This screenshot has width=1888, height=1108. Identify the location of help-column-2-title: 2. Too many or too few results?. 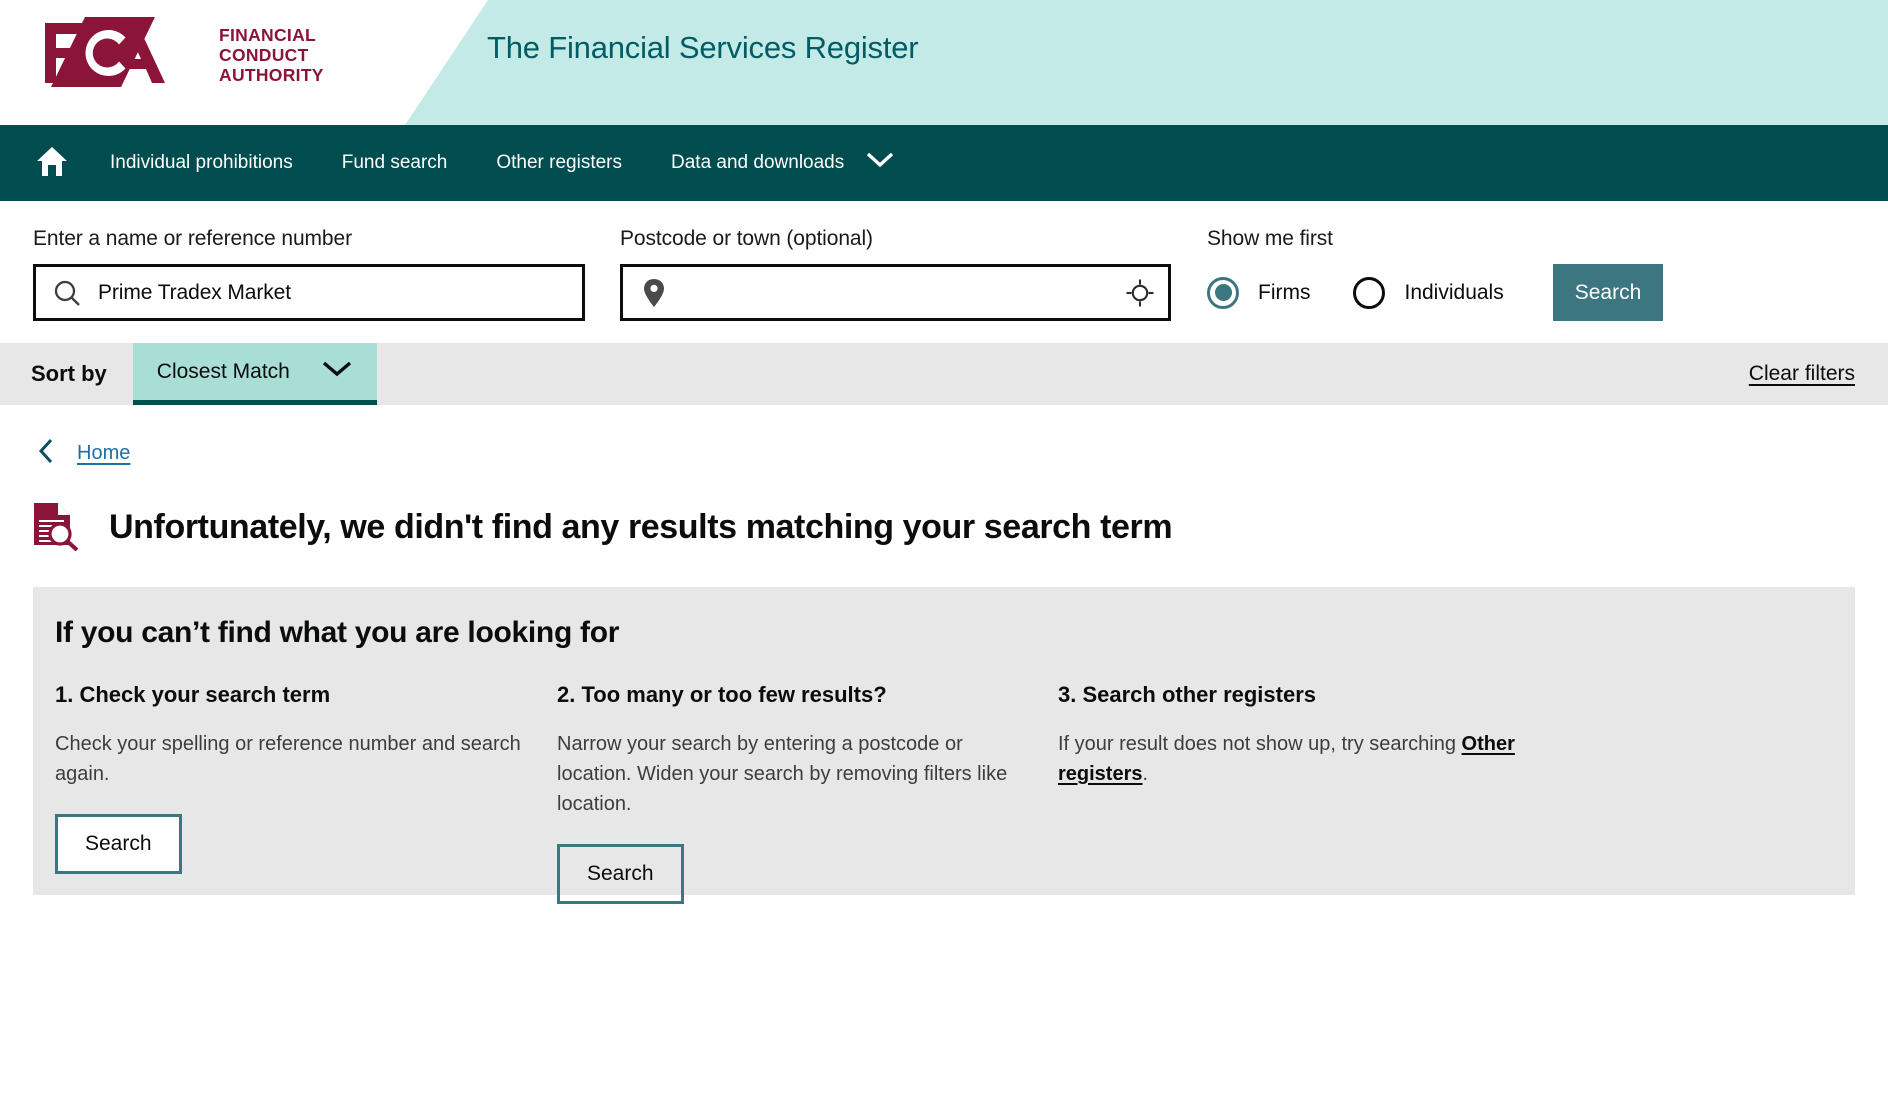
(722, 694).